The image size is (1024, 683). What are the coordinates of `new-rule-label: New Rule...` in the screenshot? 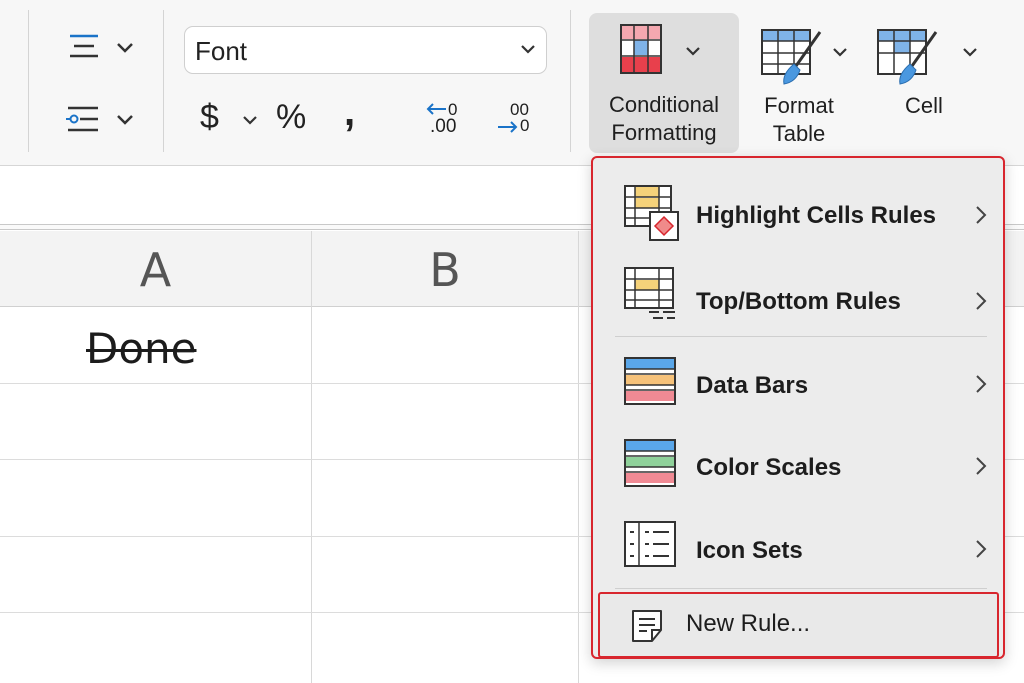 It's located at (748, 623).